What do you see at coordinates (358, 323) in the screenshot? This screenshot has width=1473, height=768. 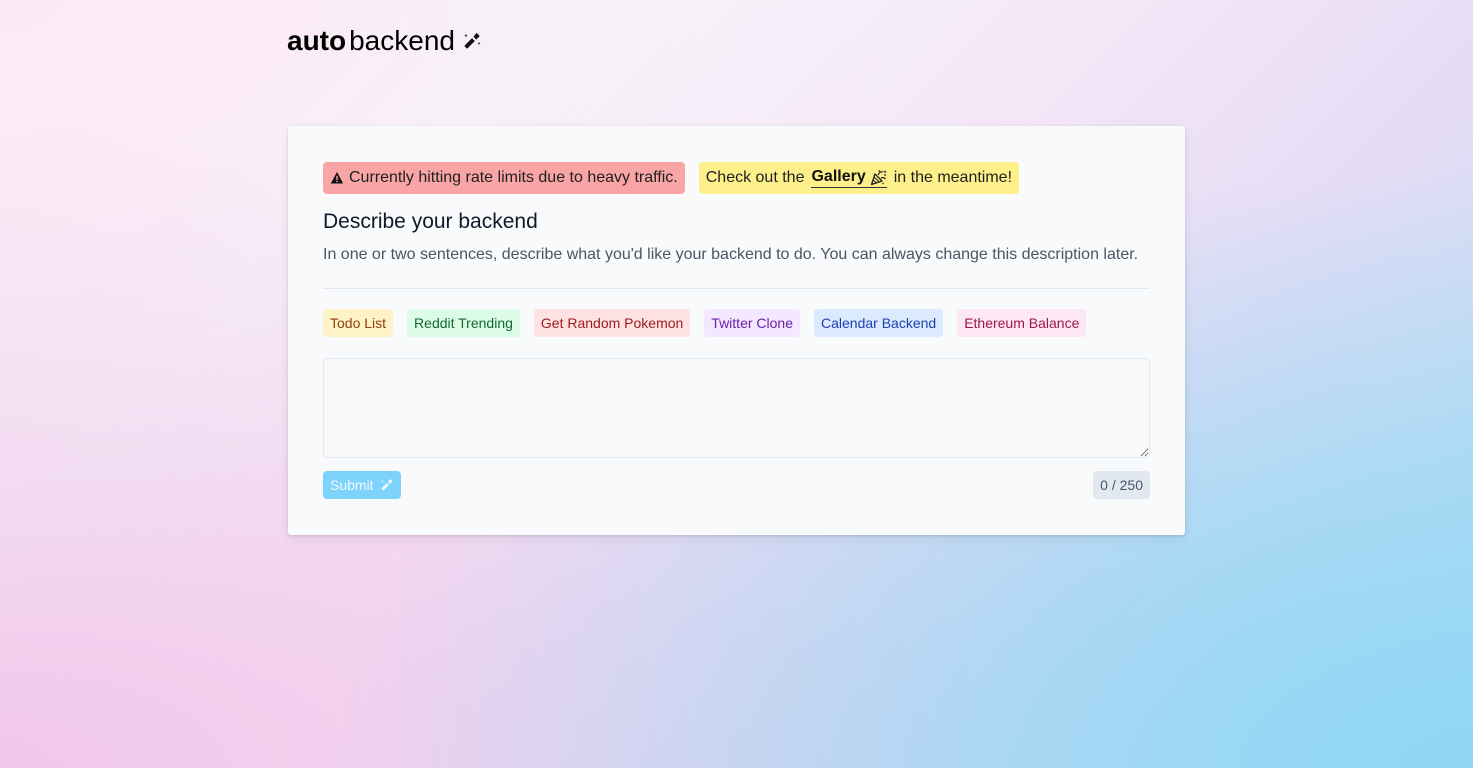 I see `example-chip-todo-list: Todo List` at bounding box center [358, 323].